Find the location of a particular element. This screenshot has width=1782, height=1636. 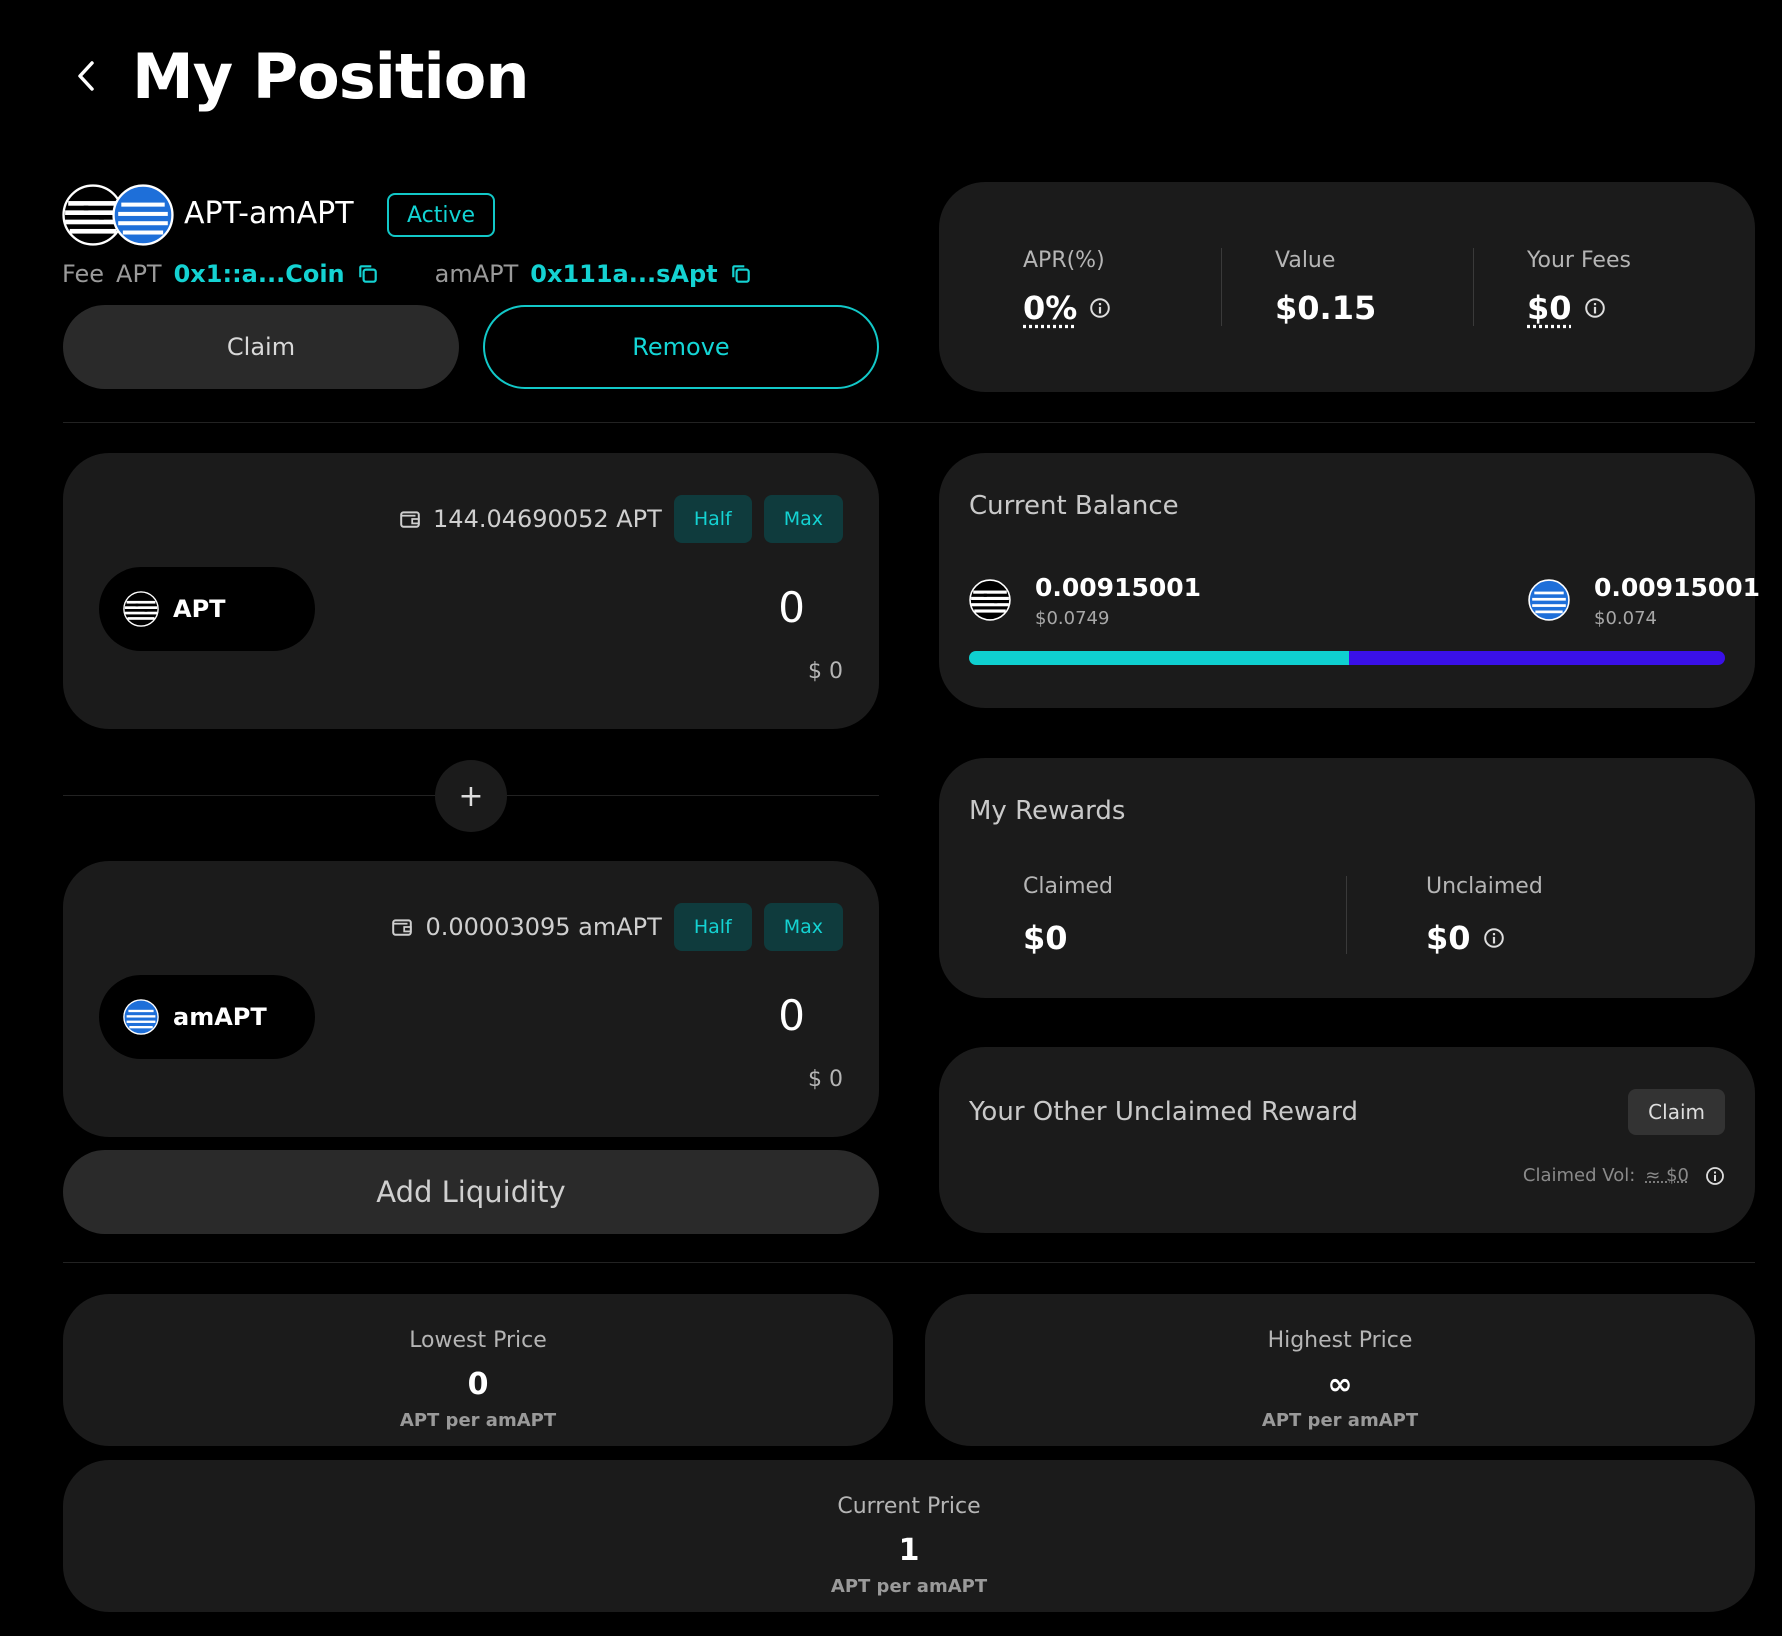

wallet-balance: 144.04690052 APT is located at coordinates (547, 519).